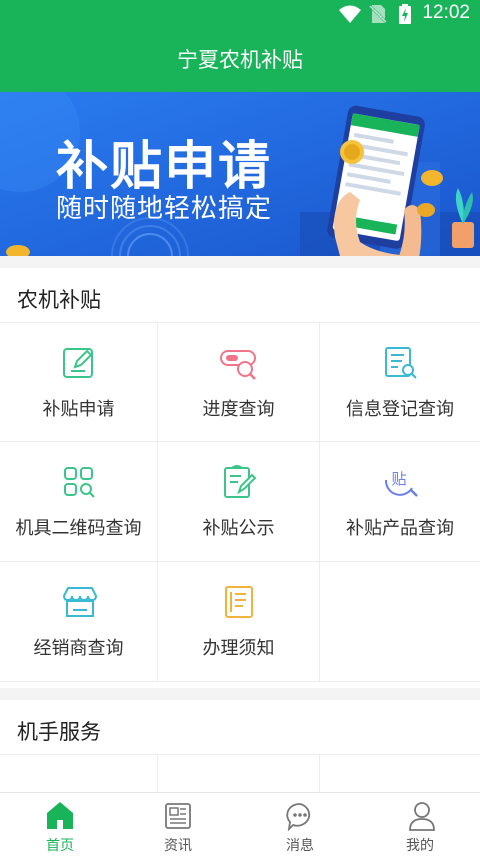  What do you see at coordinates (240, 13) in the screenshot?
I see `status-bar: 12:02` at bounding box center [240, 13].